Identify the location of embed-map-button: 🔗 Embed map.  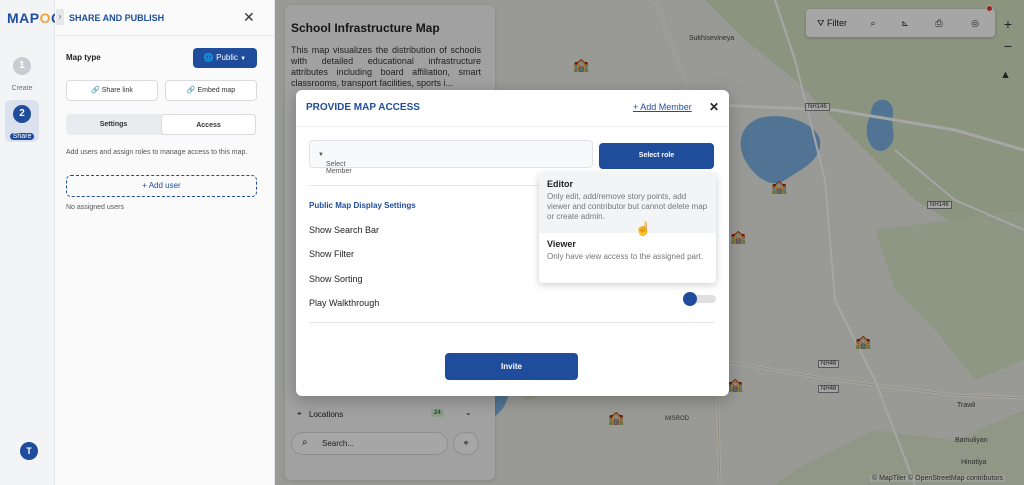
(211, 90).